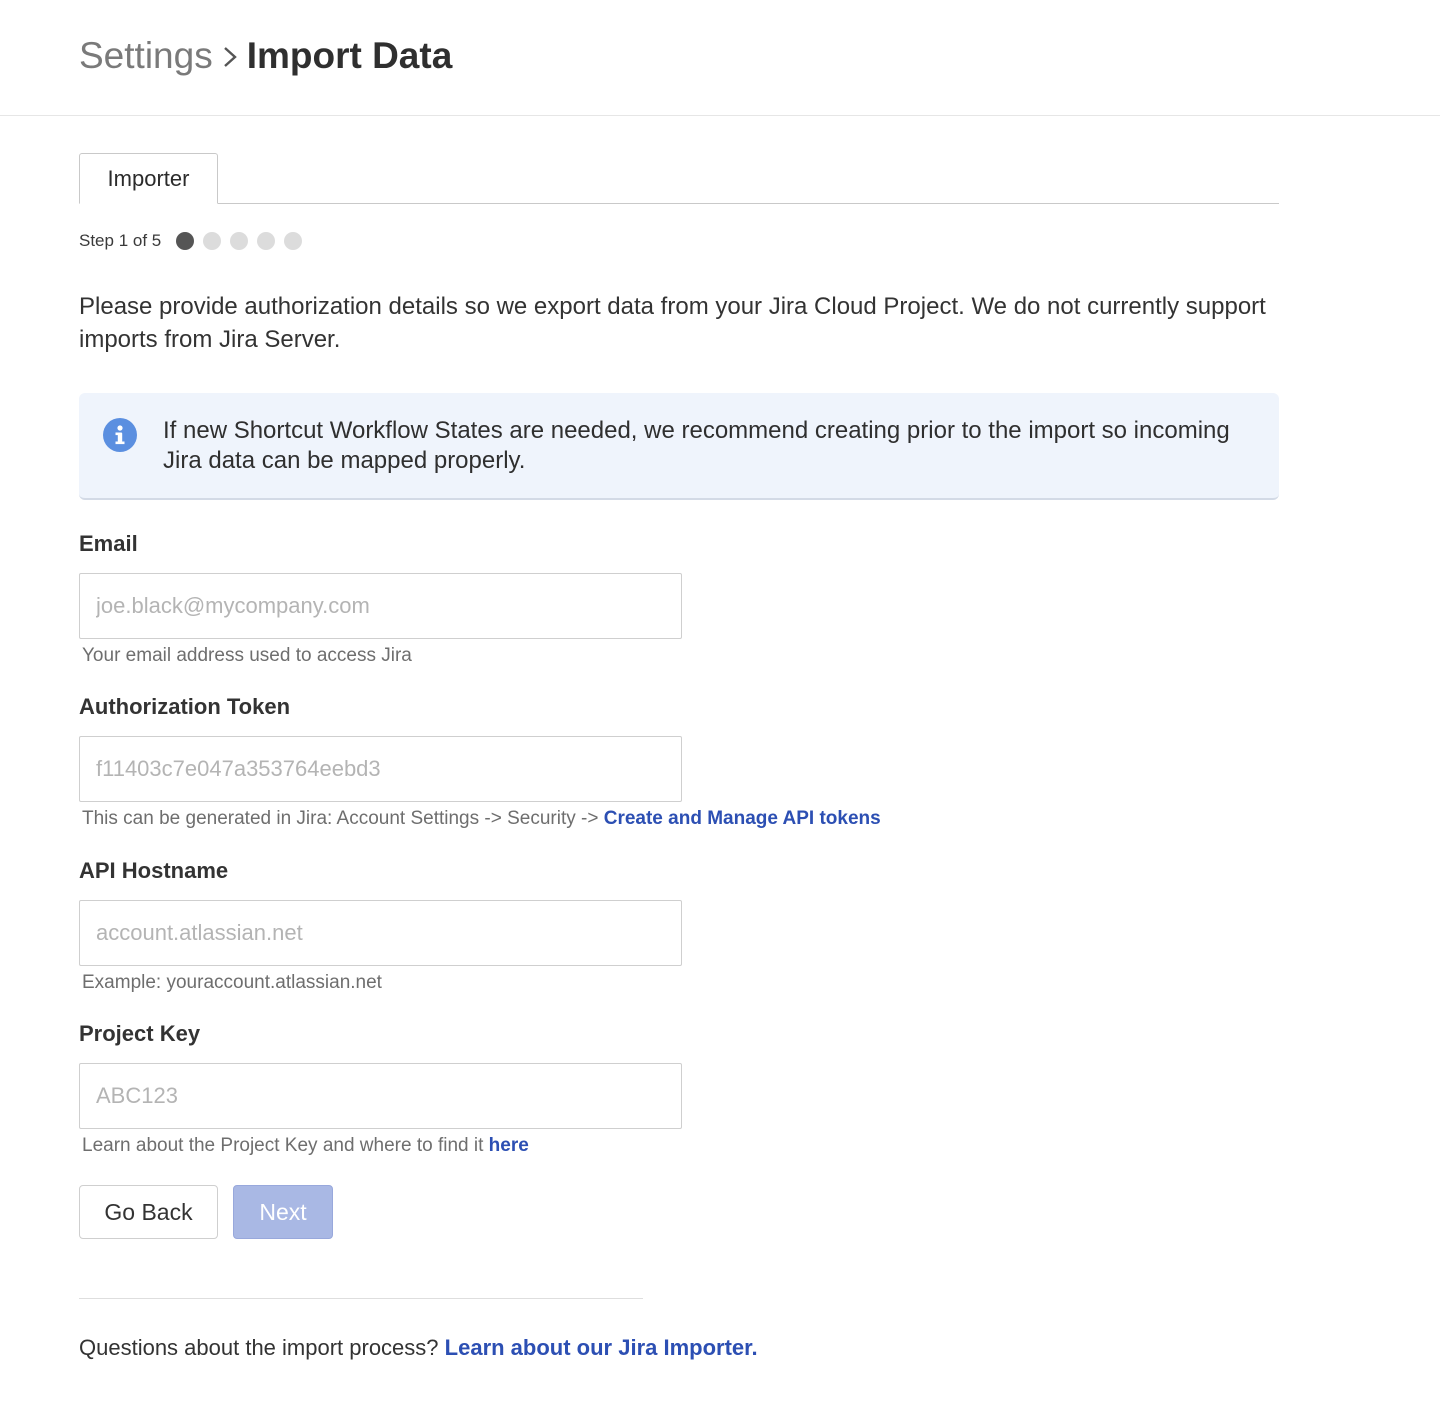  I want to click on tab-importer: Importer, so click(148, 178).